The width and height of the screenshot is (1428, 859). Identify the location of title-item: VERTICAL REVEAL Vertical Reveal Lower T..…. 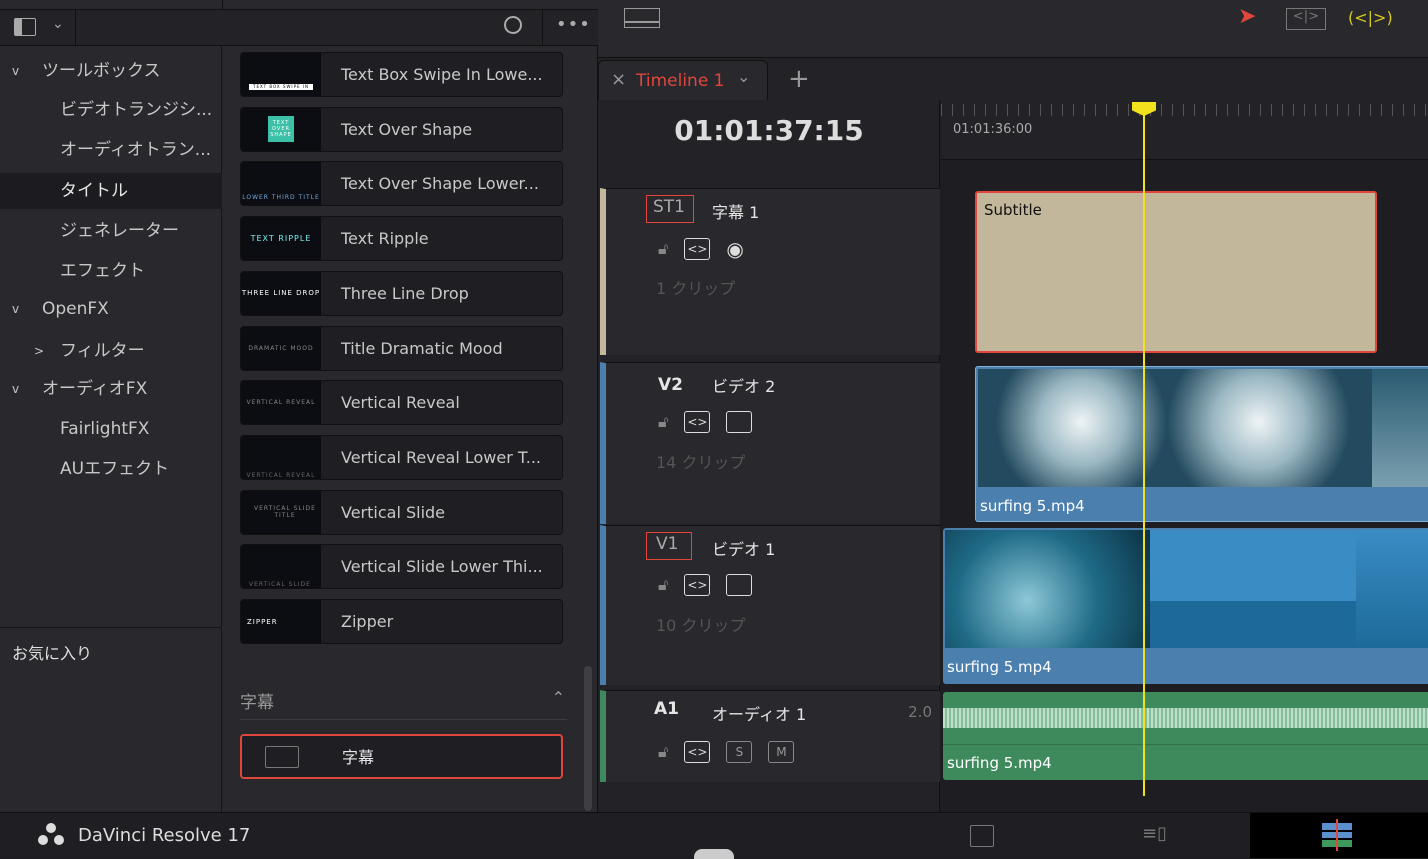
(401, 457).